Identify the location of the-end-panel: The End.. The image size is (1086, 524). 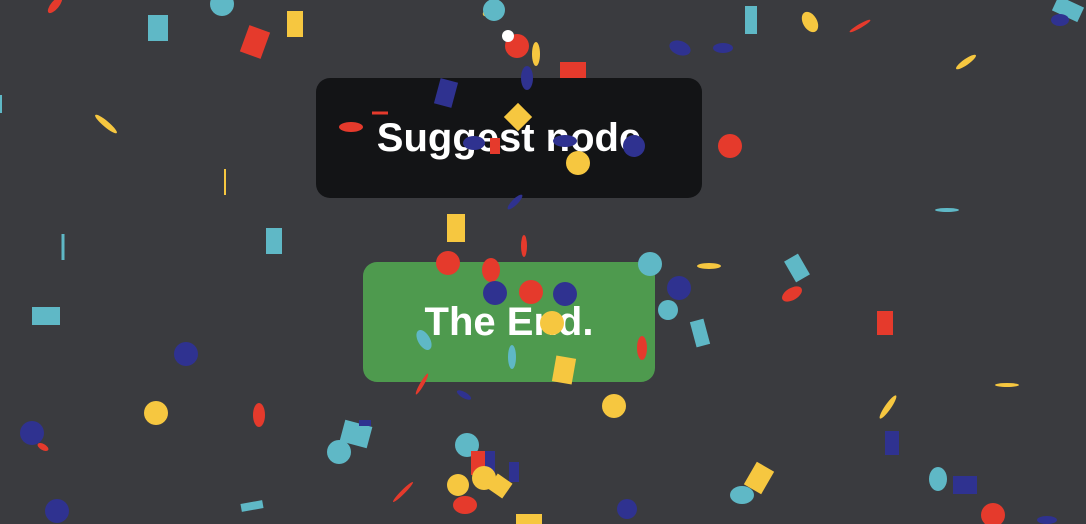
(509, 322).